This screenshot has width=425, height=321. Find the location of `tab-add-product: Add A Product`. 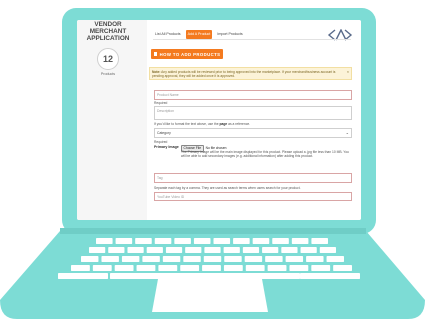

tab-add-product: Add A Product is located at coordinates (199, 34).